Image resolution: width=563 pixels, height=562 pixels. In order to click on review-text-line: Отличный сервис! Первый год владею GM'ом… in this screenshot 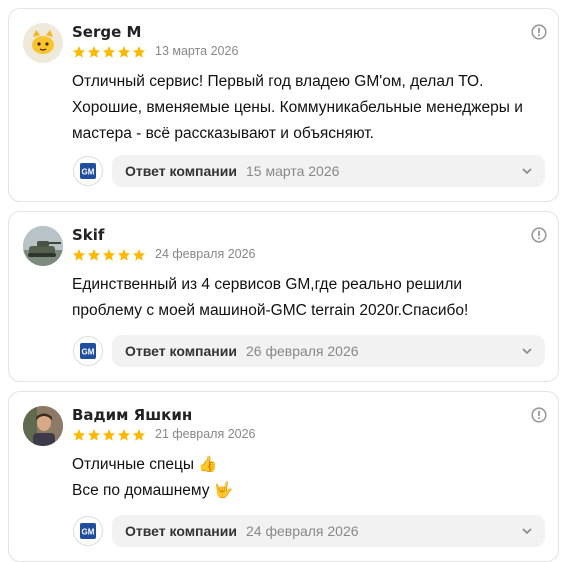, I will do `click(278, 81)`.